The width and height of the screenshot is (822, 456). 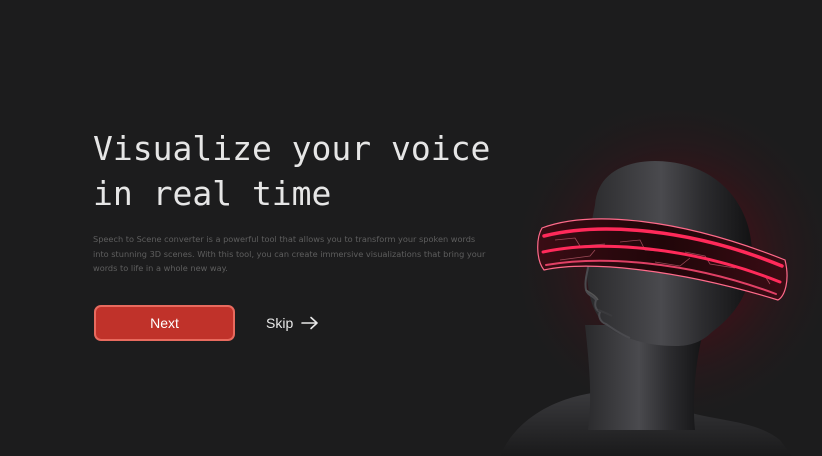 I want to click on arrow-right-icon, so click(x=310, y=323).